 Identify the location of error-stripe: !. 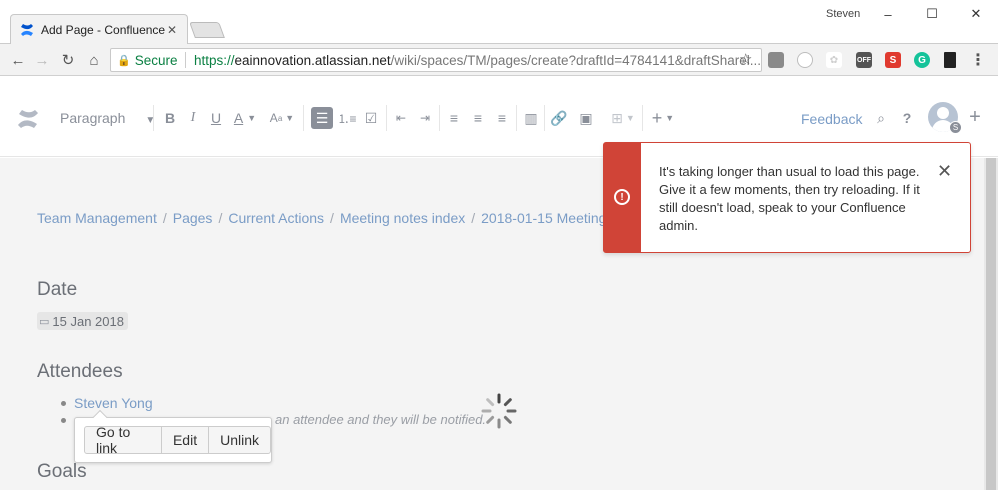
(622, 197).